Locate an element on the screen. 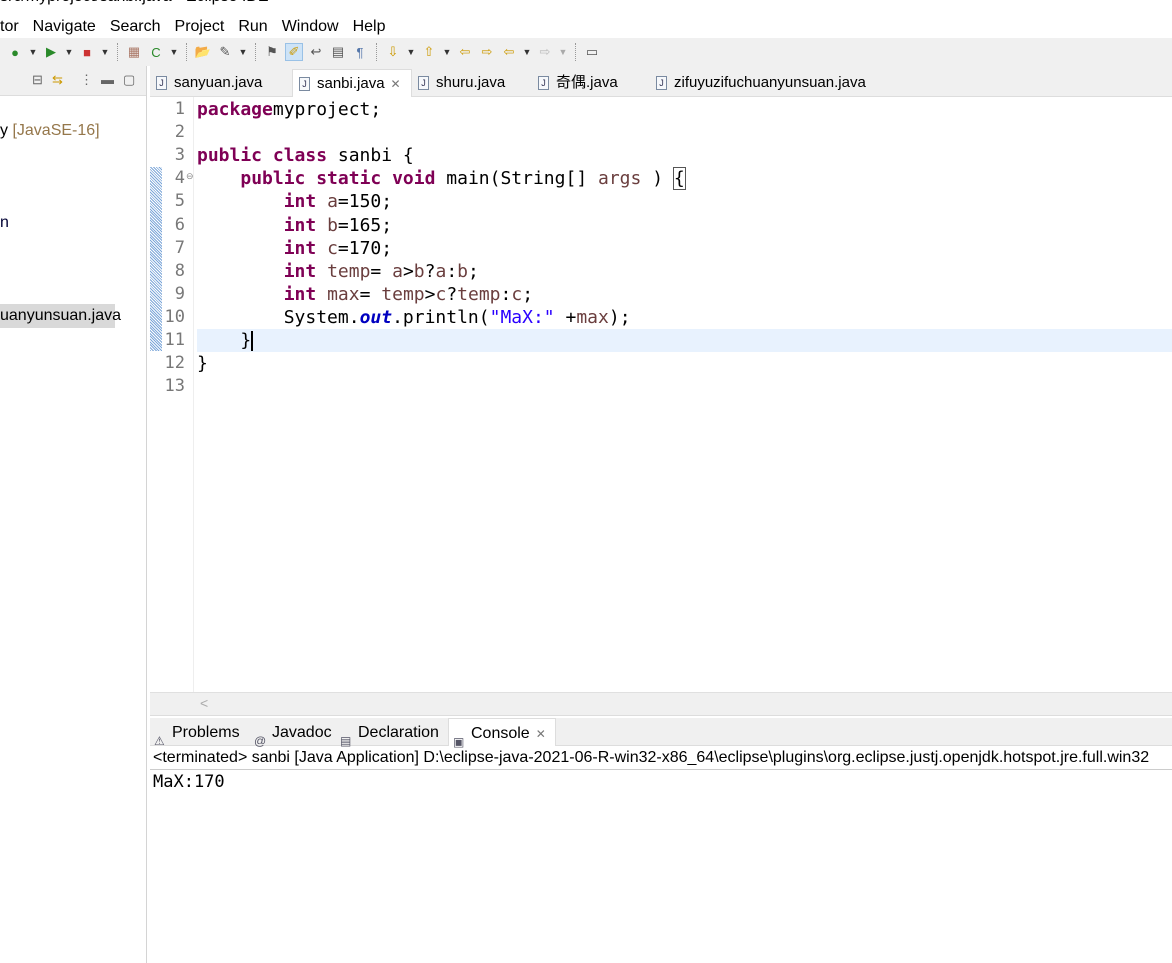 The height and width of the screenshot is (963, 1172). tab-0: Jsanyuan.java is located at coordinates (206, 83).